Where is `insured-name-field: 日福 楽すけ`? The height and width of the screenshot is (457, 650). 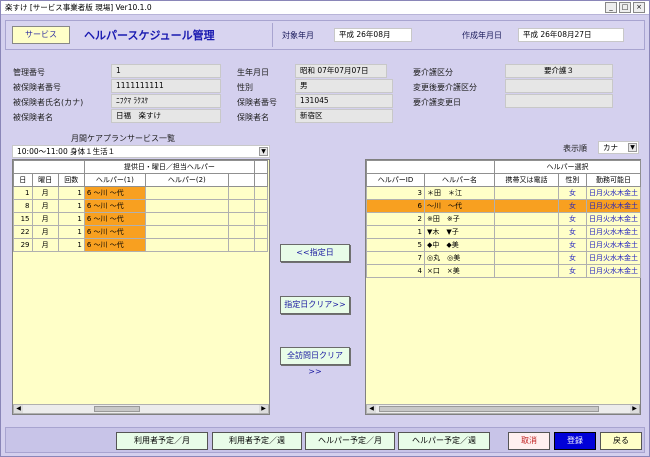
insured-name-field: 日福 楽すけ is located at coordinates (166, 116).